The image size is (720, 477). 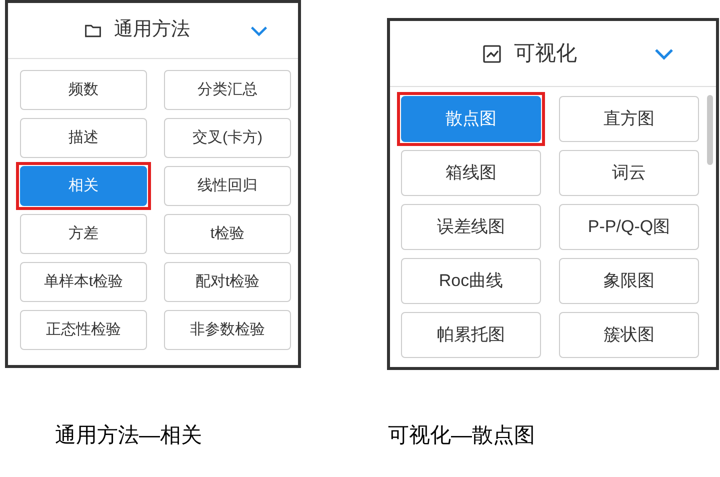 I want to click on option-button: 频数, so click(x=83, y=90).